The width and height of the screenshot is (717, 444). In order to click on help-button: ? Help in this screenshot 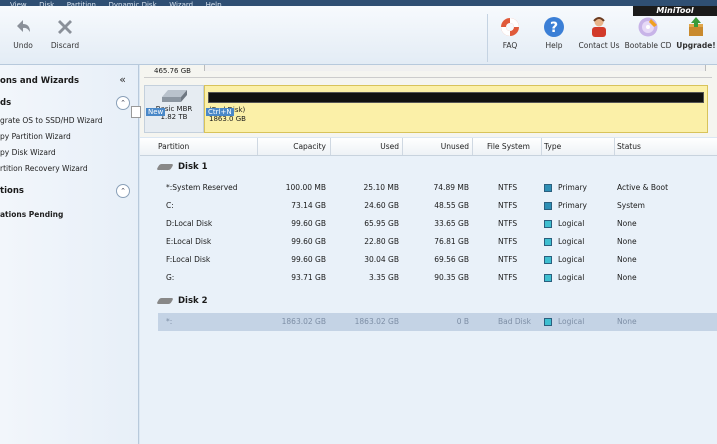, I will do `click(554, 33)`.